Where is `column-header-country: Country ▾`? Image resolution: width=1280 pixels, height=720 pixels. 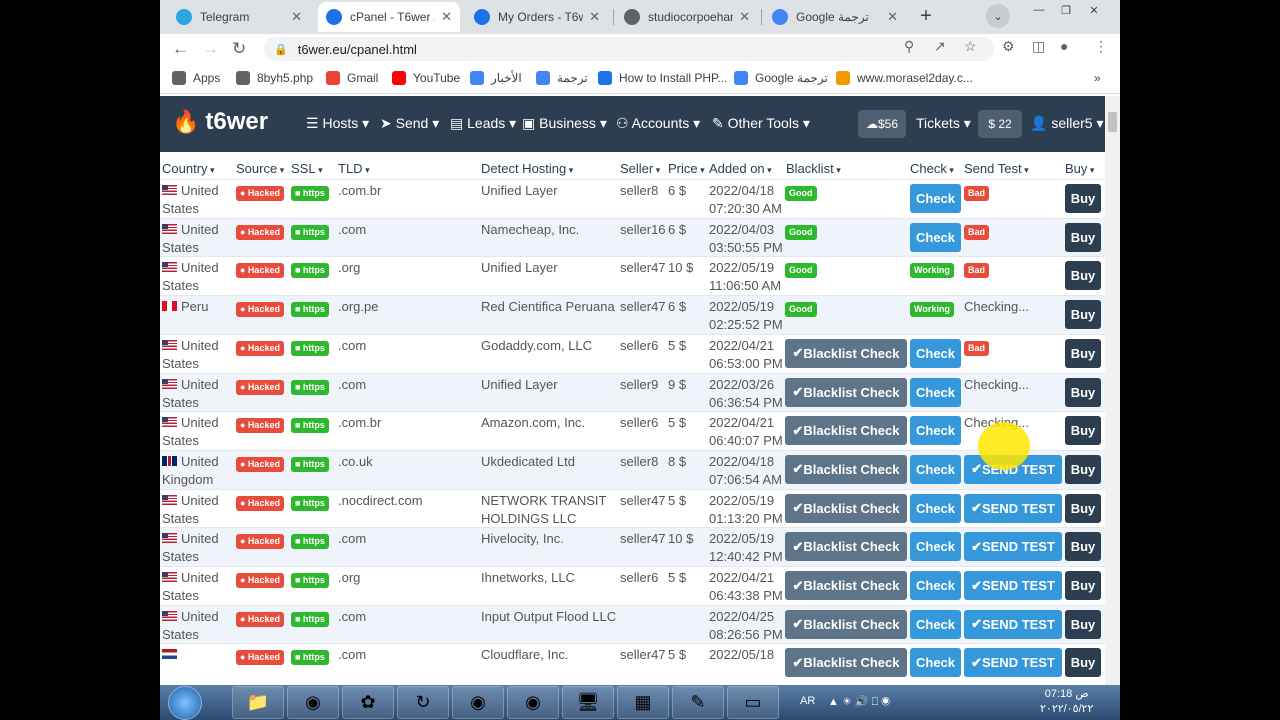 column-header-country: Country ▾ is located at coordinates (188, 168).